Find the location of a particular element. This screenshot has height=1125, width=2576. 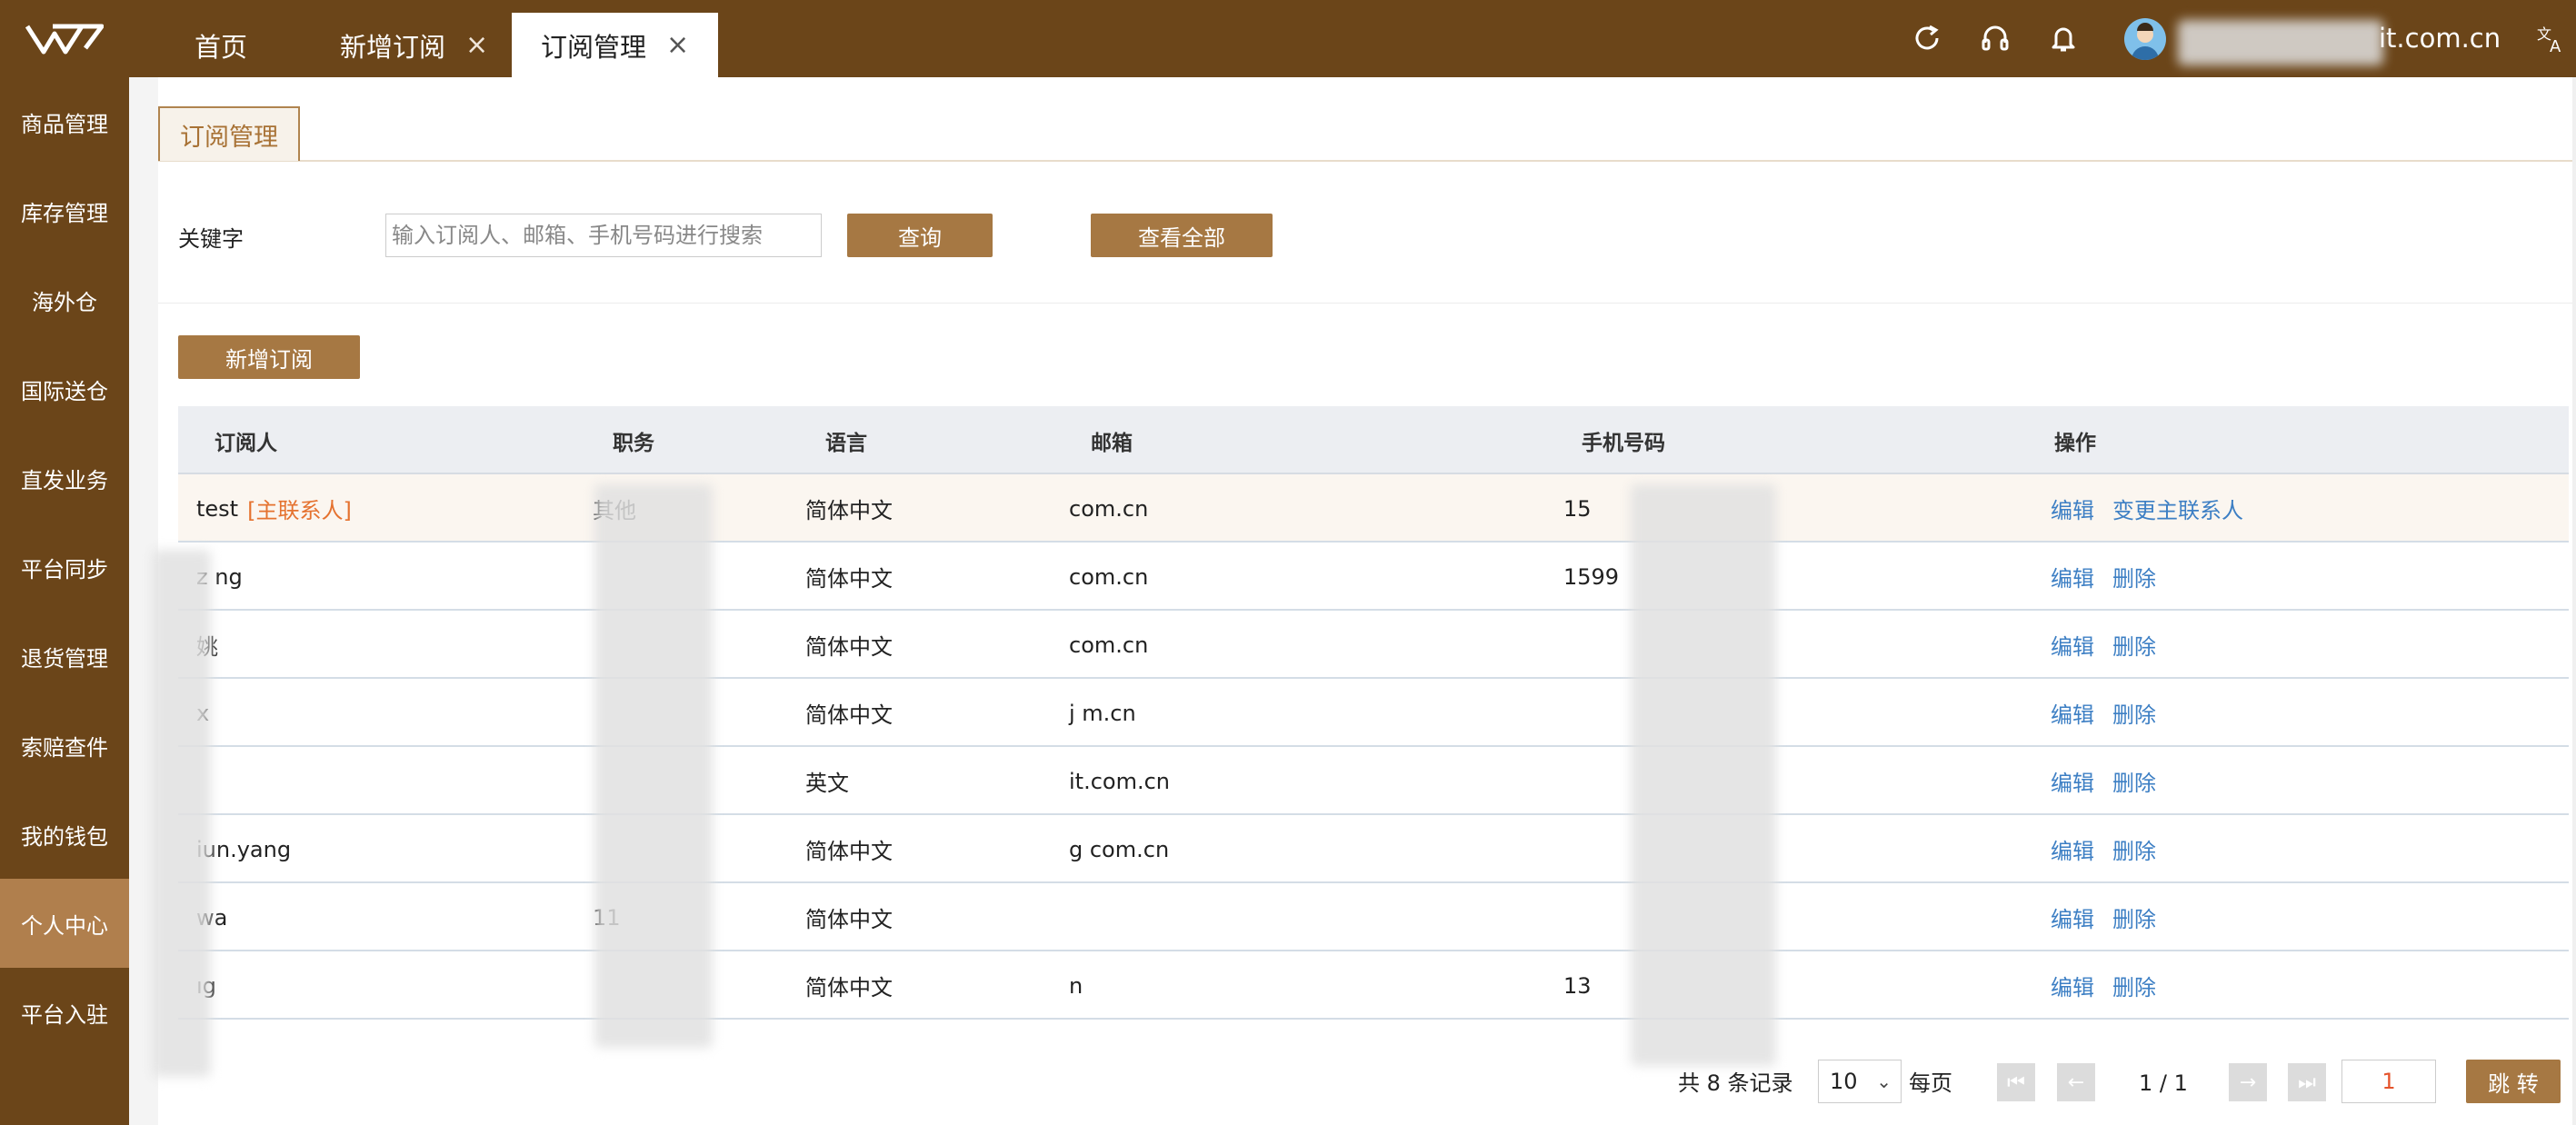

tab-subscription-management: 订阅管理 × is located at coordinates (615, 45).